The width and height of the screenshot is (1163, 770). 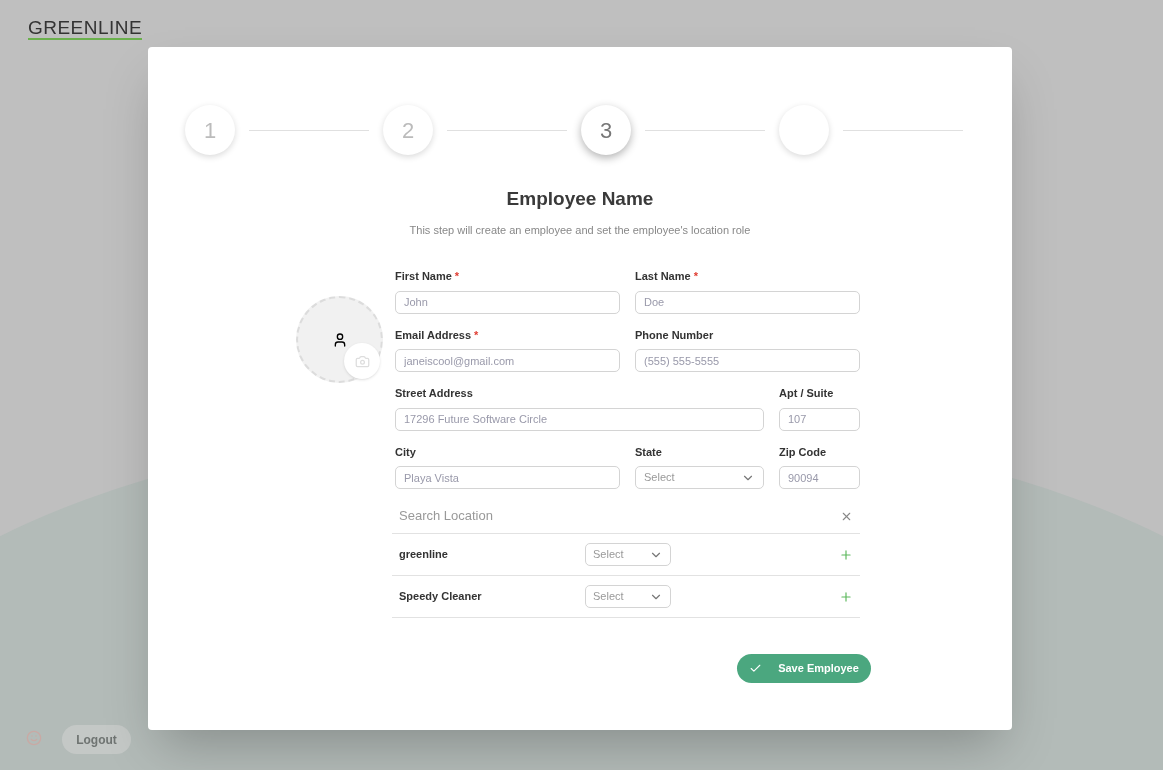 I want to click on field-label: Last Name, so click(x=663, y=276).